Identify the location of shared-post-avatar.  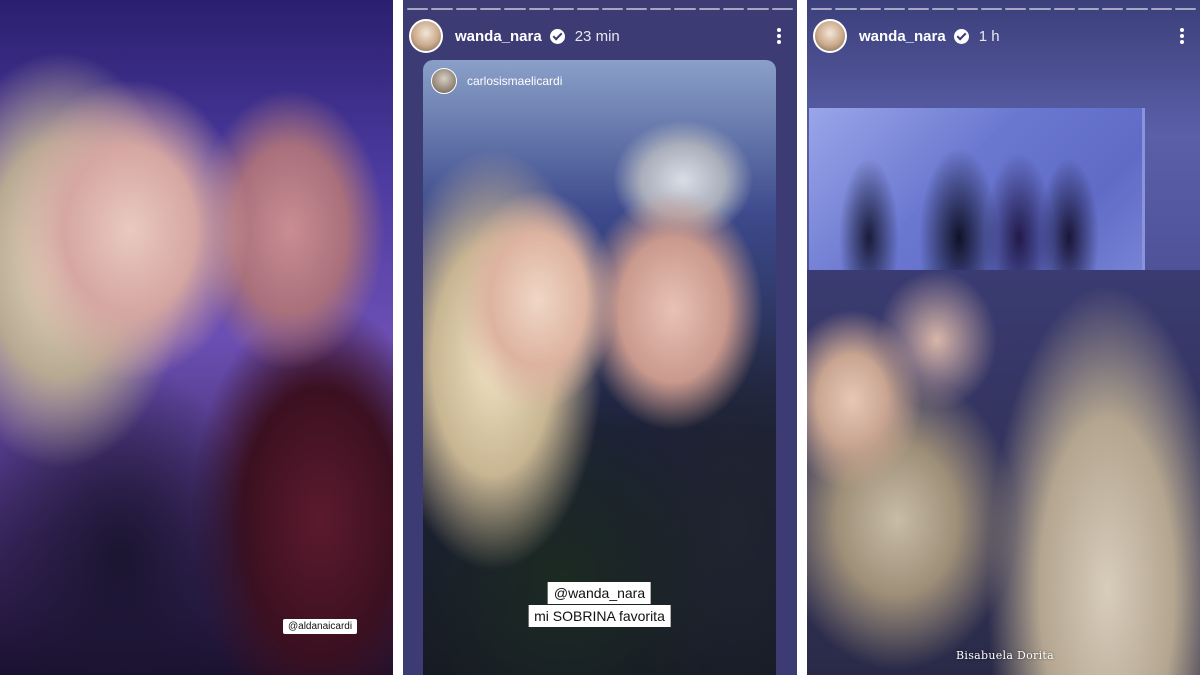
(444, 81).